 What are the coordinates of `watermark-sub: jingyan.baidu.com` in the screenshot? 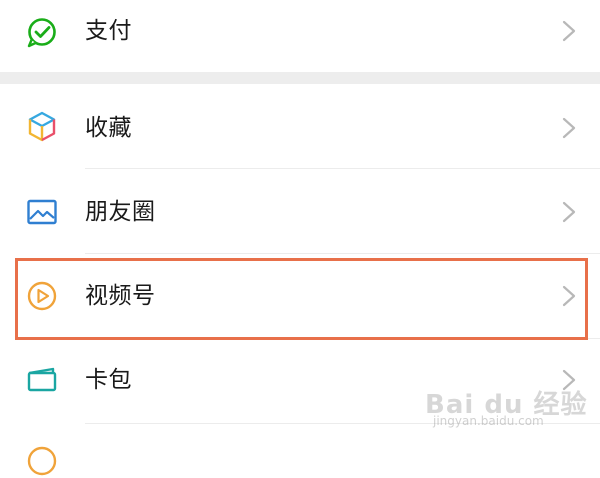 It's located at (488, 421).